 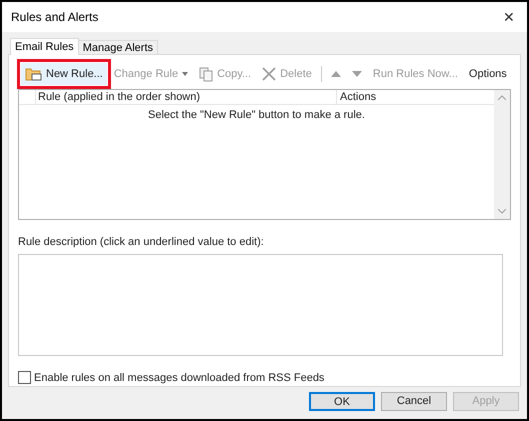 I want to click on close-button: ✕, so click(x=509, y=17).